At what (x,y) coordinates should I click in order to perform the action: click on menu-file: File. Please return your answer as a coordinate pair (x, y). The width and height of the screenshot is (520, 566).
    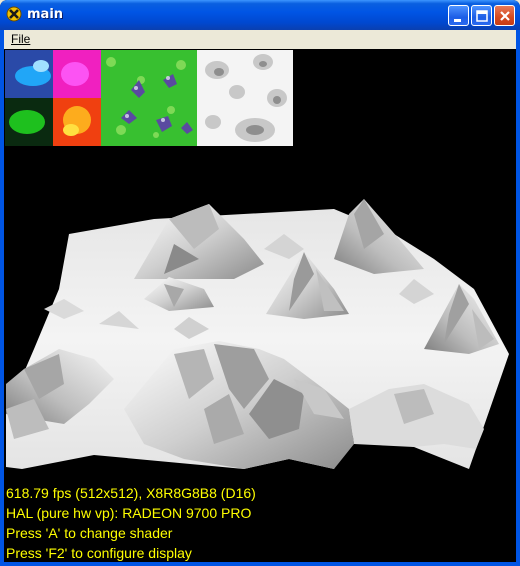
    Looking at the image, I should click on (20, 39).